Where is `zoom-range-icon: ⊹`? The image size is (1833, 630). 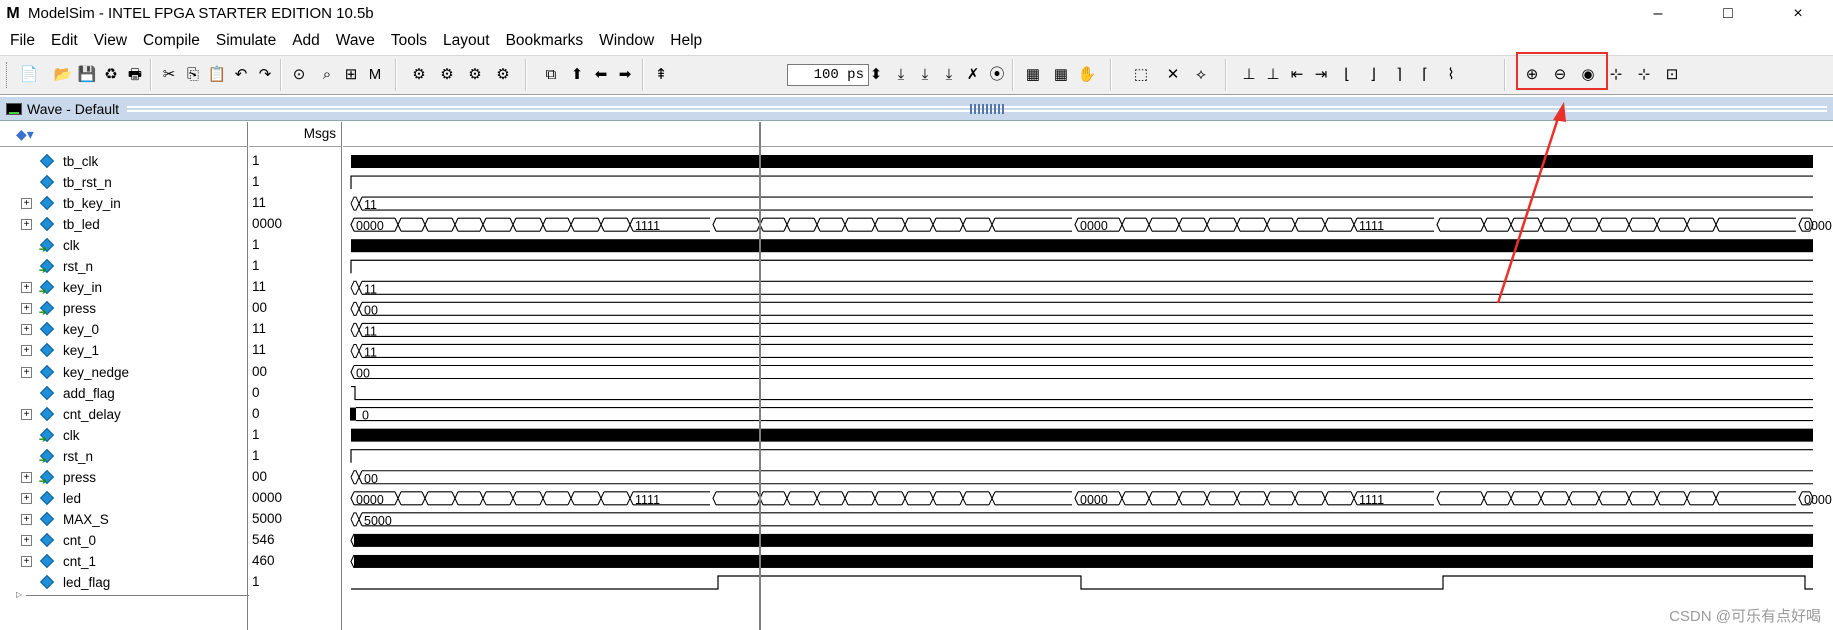
zoom-range-icon: ⊹ is located at coordinates (1644, 75).